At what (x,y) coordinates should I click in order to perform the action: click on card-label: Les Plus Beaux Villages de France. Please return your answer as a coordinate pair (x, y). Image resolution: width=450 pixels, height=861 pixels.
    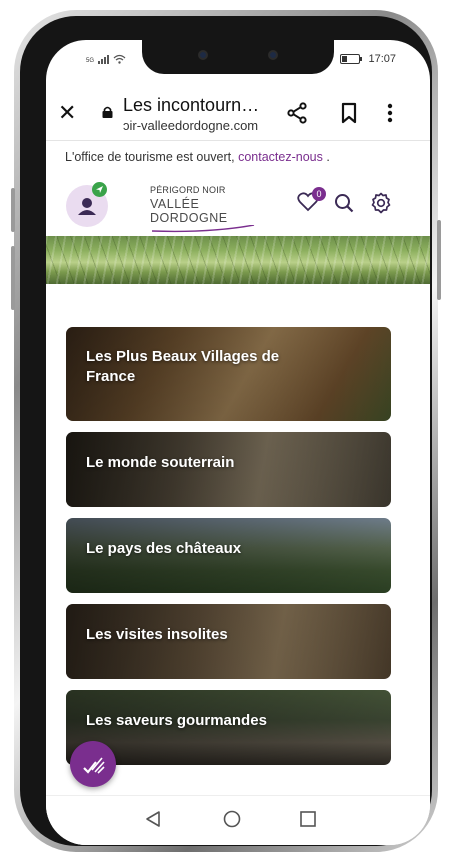
    Looking at the image, I should click on (183, 366).